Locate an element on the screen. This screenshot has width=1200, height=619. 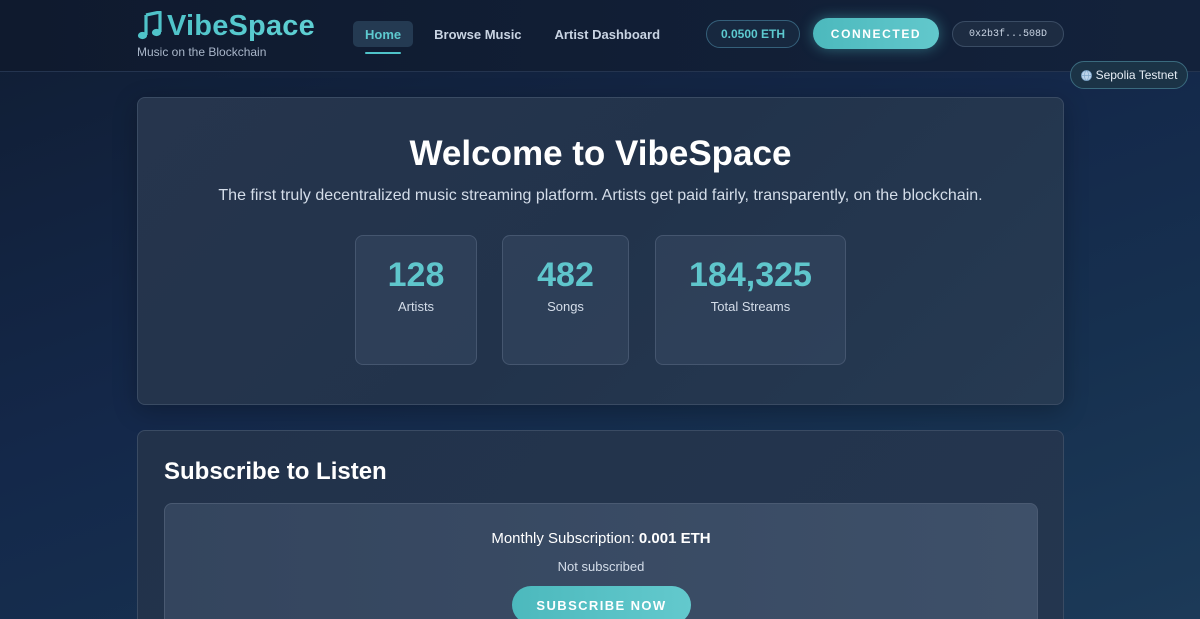
subscribe-now-button: SUBSCRIBE NOW is located at coordinates (601, 602).